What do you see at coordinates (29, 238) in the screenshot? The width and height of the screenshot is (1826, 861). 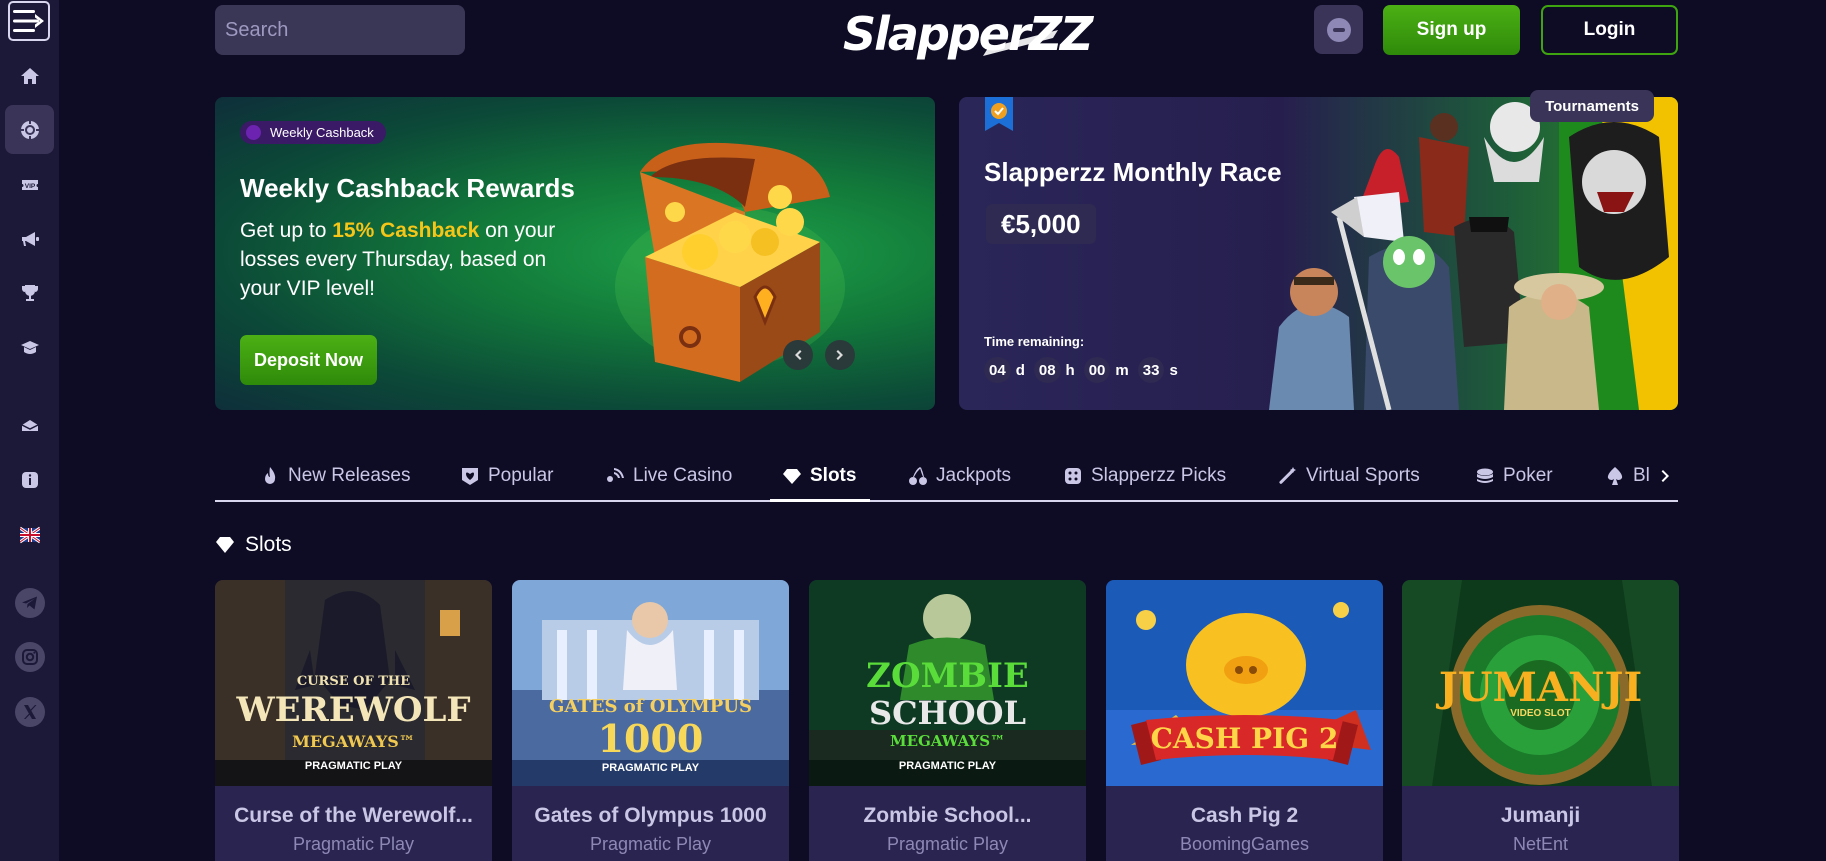 I see `sidebar-item-promotions` at bounding box center [29, 238].